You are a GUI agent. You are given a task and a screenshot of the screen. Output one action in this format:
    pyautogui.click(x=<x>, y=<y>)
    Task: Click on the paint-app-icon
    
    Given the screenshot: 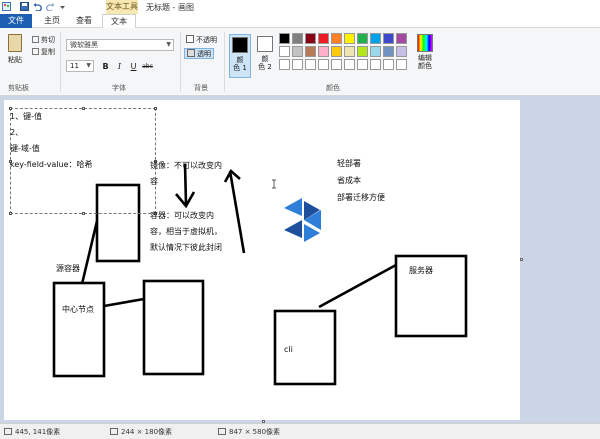 What is the action you would take?
    pyautogui.click(x=6, y=6)
    